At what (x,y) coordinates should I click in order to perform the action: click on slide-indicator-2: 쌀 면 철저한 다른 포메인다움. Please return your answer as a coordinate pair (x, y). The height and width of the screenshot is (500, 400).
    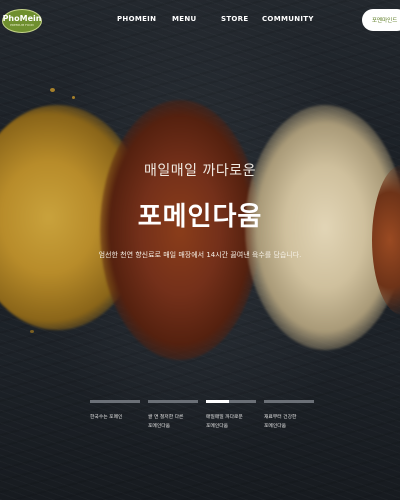
    Looking at the image, I should click on (173, 415).